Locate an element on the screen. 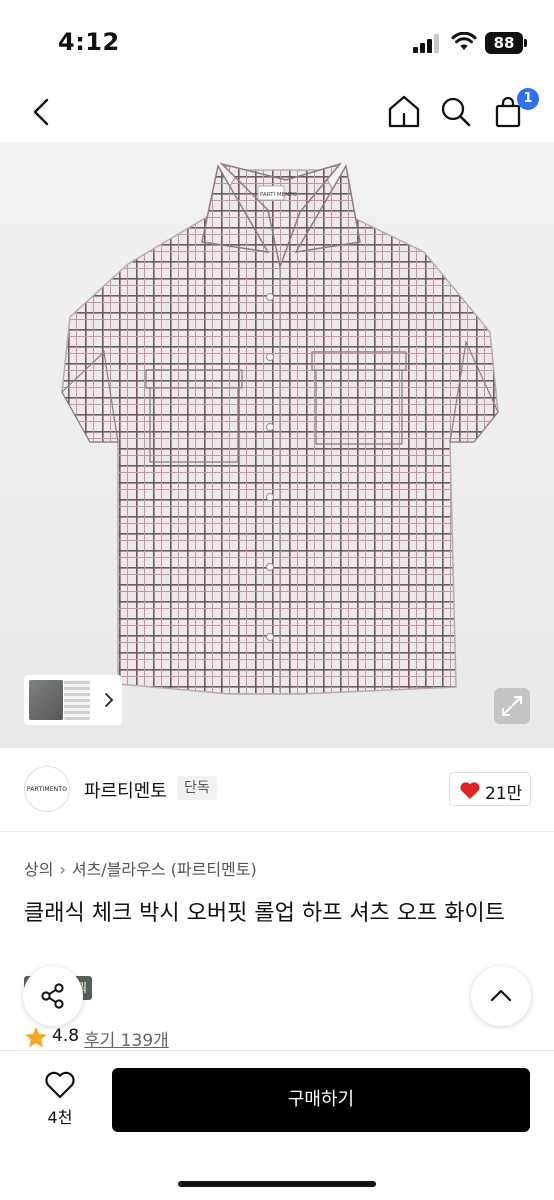  wishlist-button: 4천 is located at coordinates (60, 1101).